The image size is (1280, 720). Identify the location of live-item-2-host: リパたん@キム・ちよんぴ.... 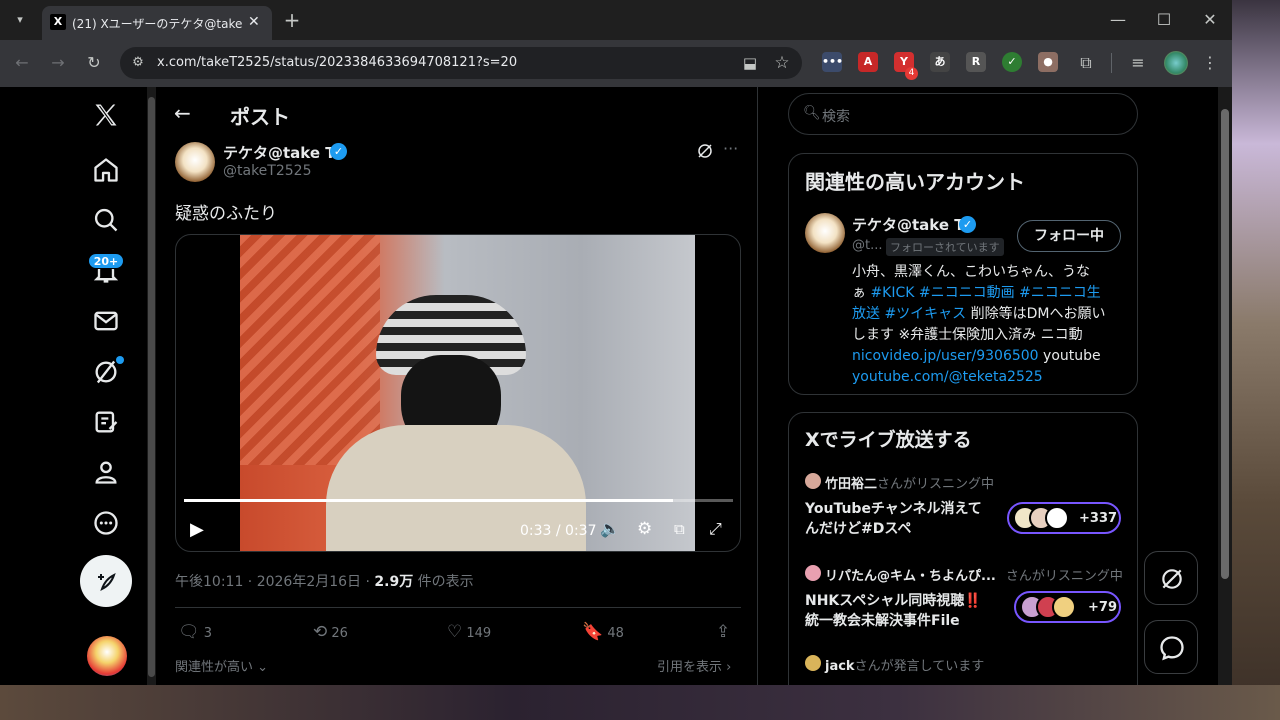
(910, 576).